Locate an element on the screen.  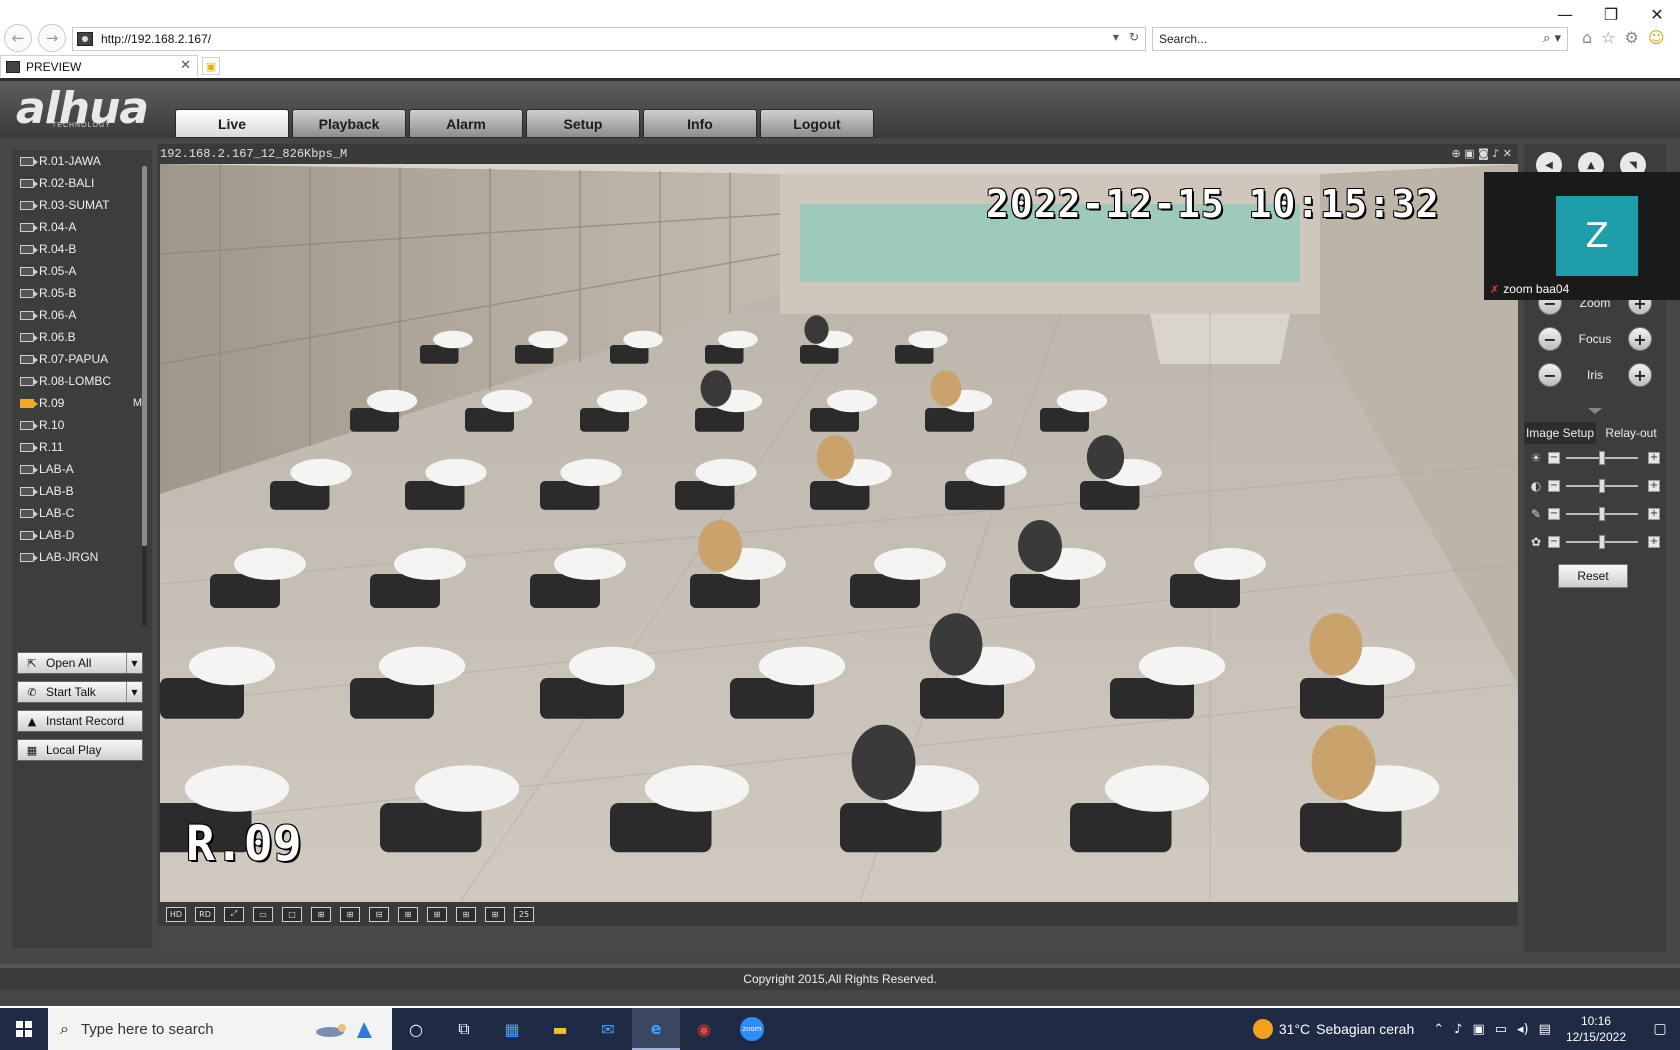
store-icon: ▦ is located at coordinates (512, 1029).